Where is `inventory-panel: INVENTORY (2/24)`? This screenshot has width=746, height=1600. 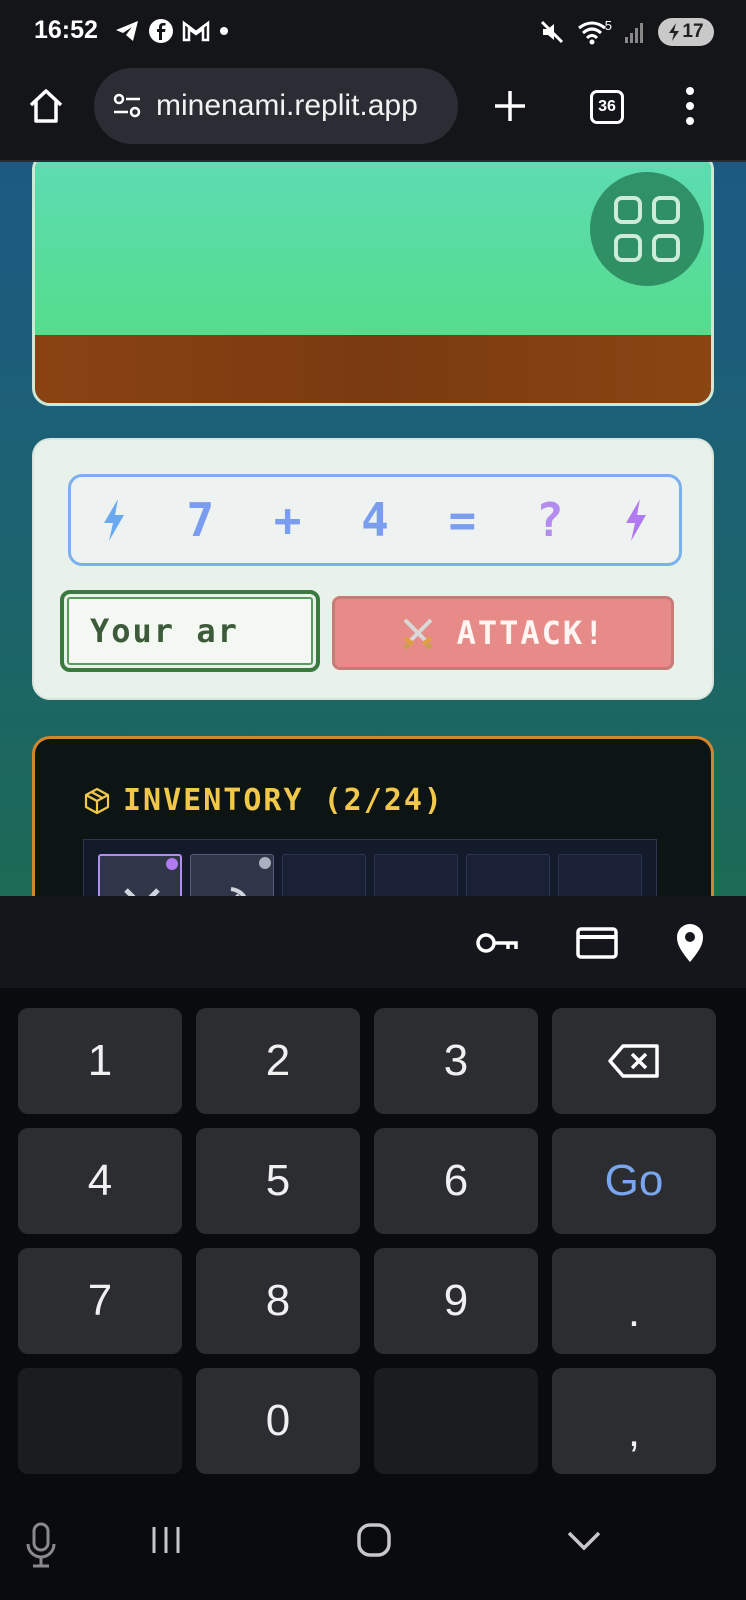 inventory-panel: INVENTORY (2/24) is located at coordinates (373, 816).